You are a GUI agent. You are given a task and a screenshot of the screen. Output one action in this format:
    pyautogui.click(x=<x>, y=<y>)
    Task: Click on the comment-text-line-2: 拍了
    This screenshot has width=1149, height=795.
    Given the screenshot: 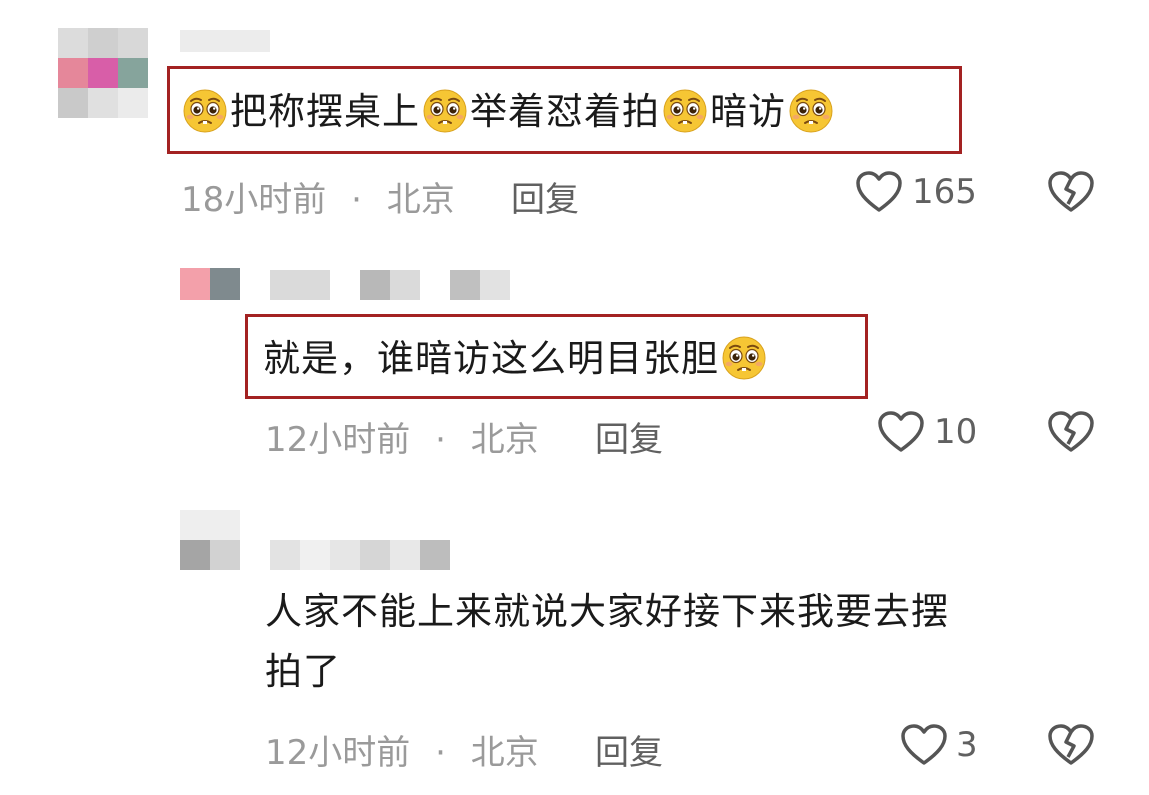 What is the action you would take?
    pyautogui.click(x=303, y=671)
    